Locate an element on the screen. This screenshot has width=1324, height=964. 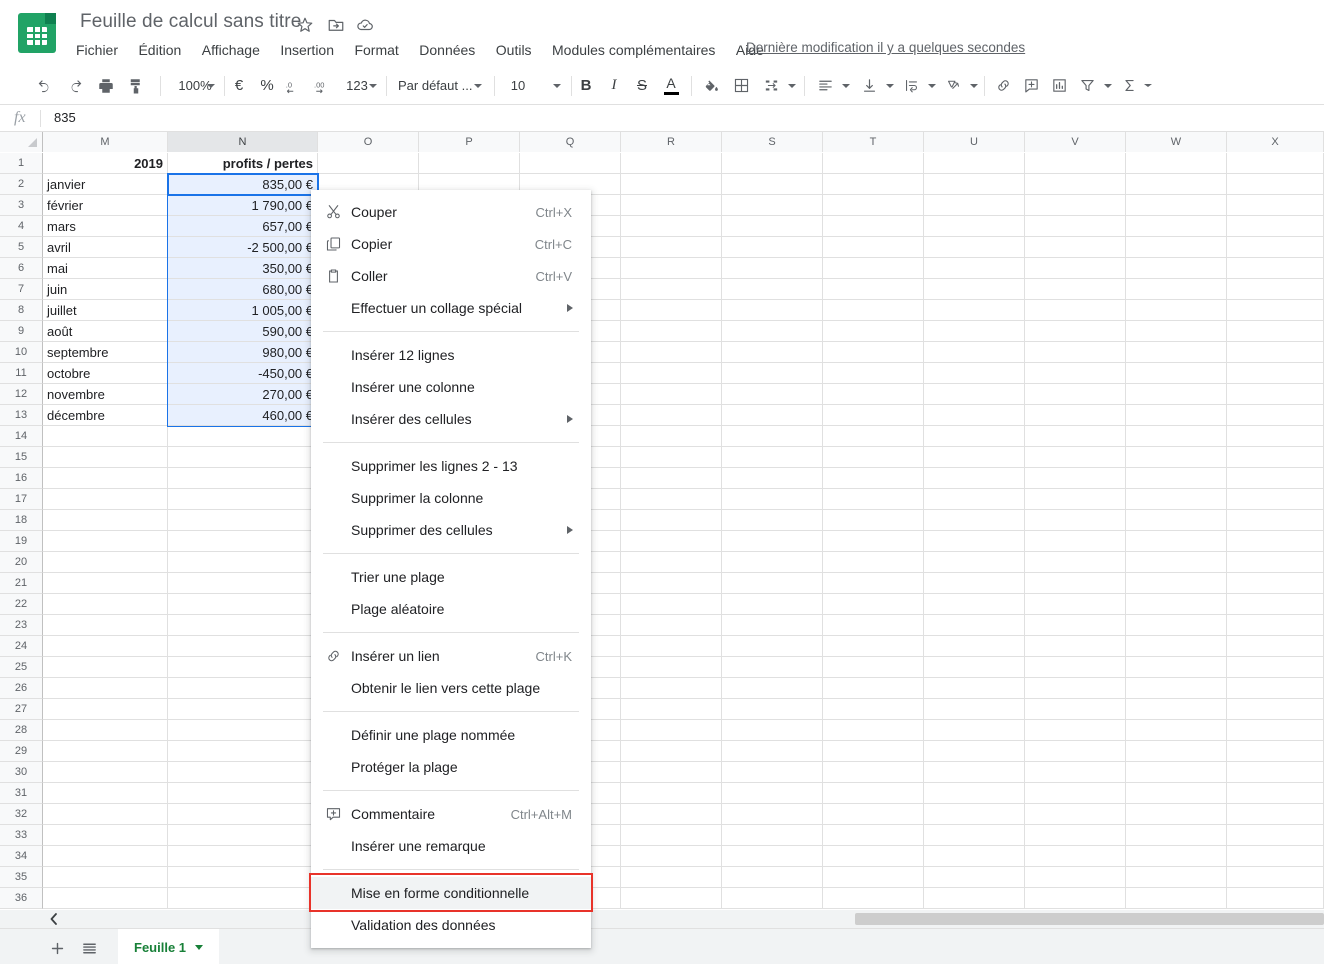
row-header-25: 25 is located at coordinates (21, 667).